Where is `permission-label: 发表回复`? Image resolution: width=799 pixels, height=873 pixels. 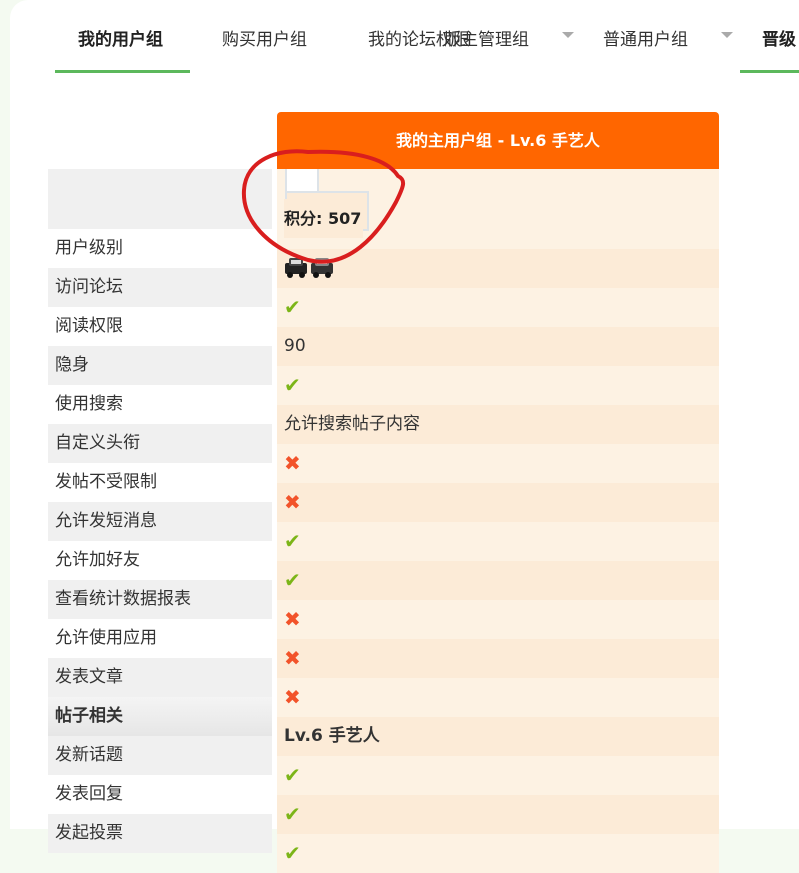
permission-label: 发表回复 is located at coordinates (160, 794).